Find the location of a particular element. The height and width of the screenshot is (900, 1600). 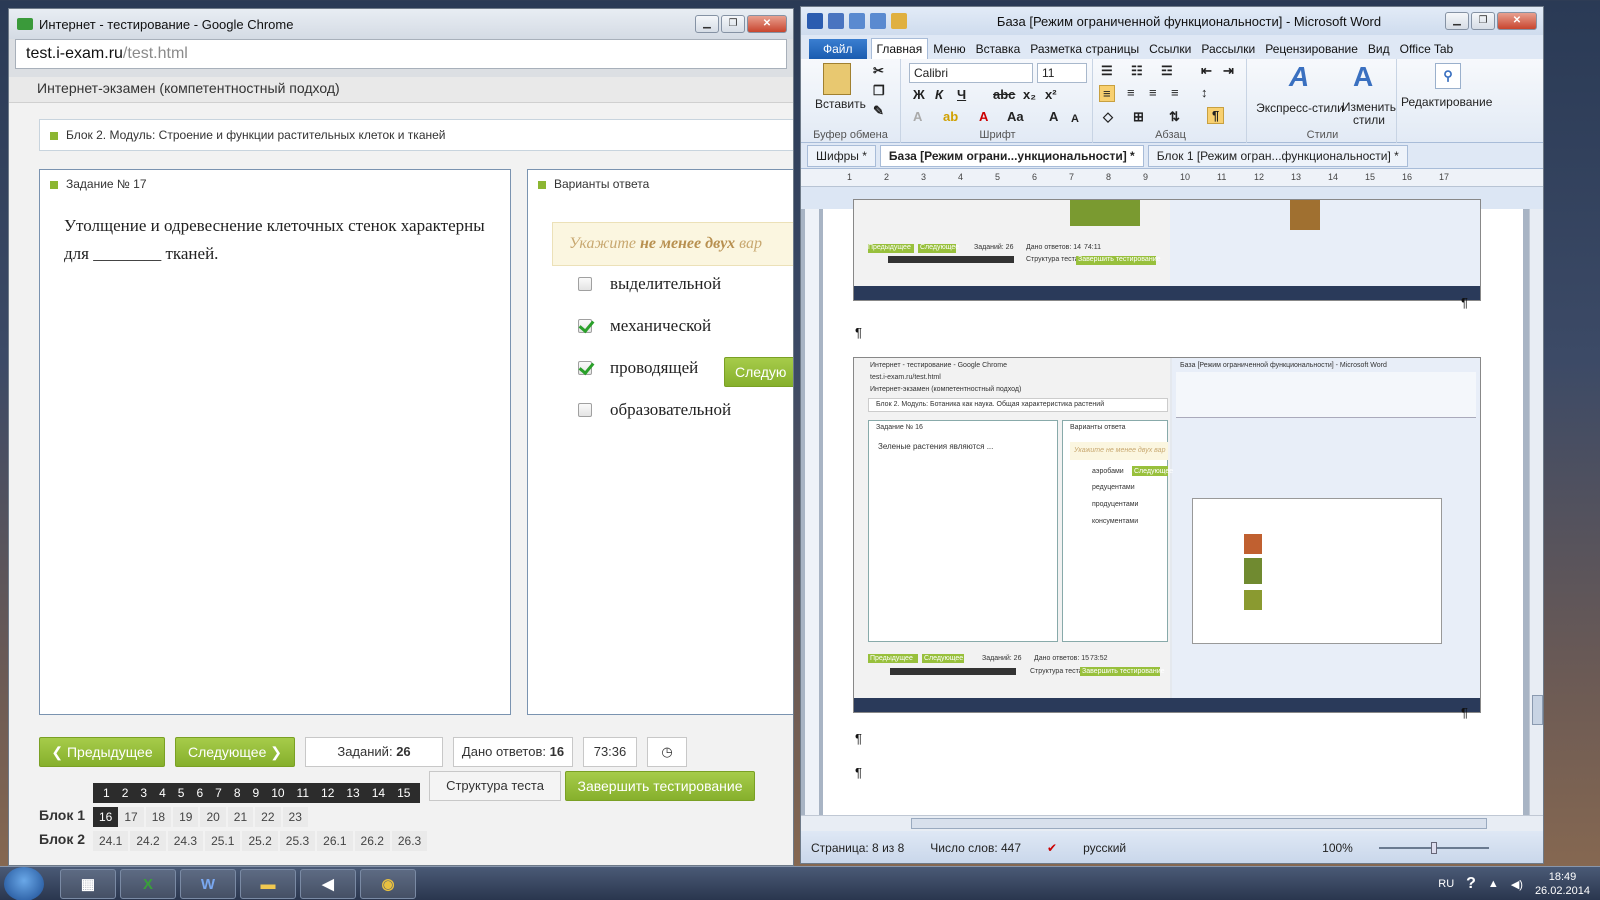

italic-icon: К is located at coordinates (939, 94).